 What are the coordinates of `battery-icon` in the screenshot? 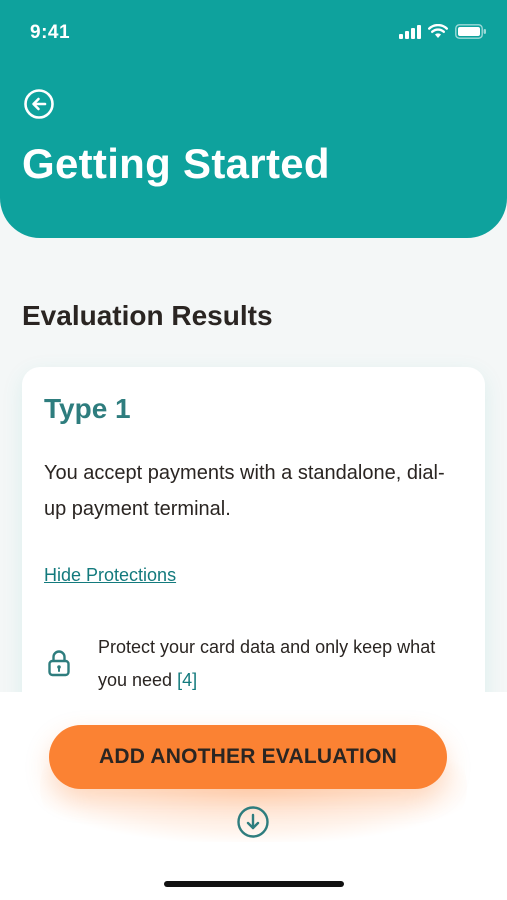 It's located at (470, 31).